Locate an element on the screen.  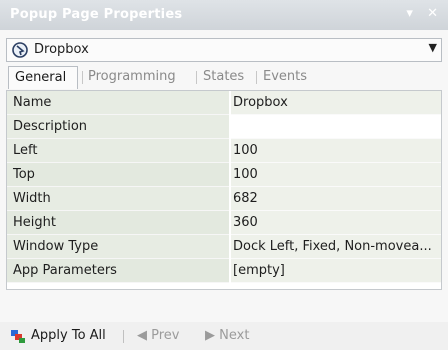
prev-label: Prev is located at coordinates (165, 335).